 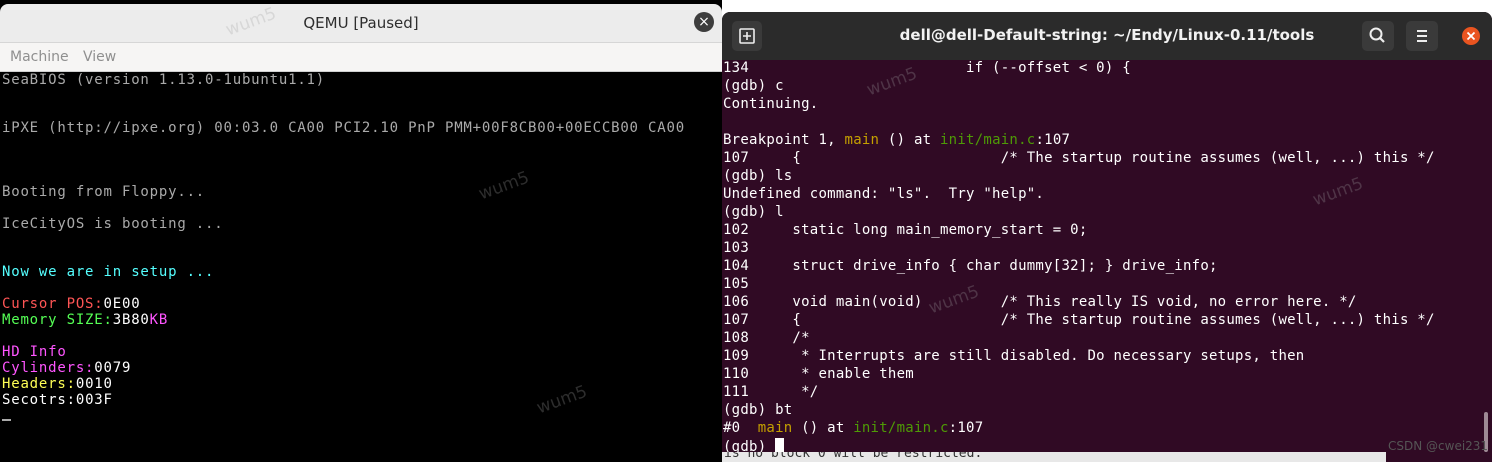 I want to click on terminal-line: (gdb) c, so click(x=753, y=86).